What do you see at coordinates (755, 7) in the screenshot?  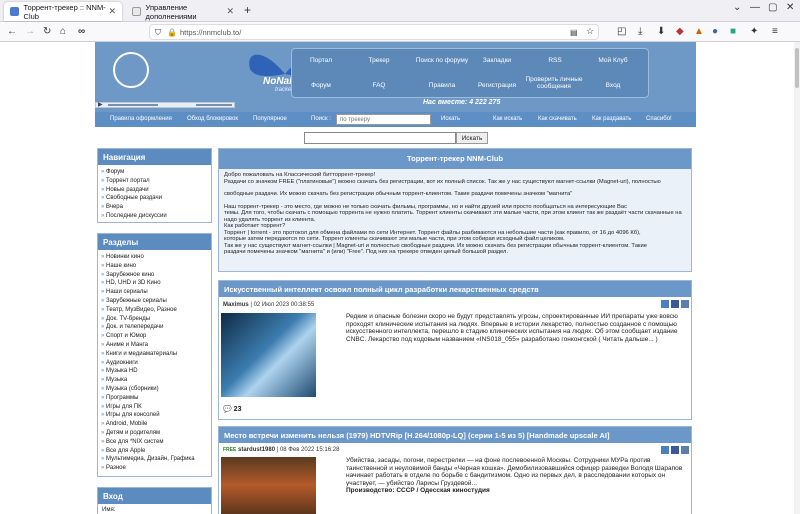 I see `minimize-icon: —` at bounding box center [755, 7].